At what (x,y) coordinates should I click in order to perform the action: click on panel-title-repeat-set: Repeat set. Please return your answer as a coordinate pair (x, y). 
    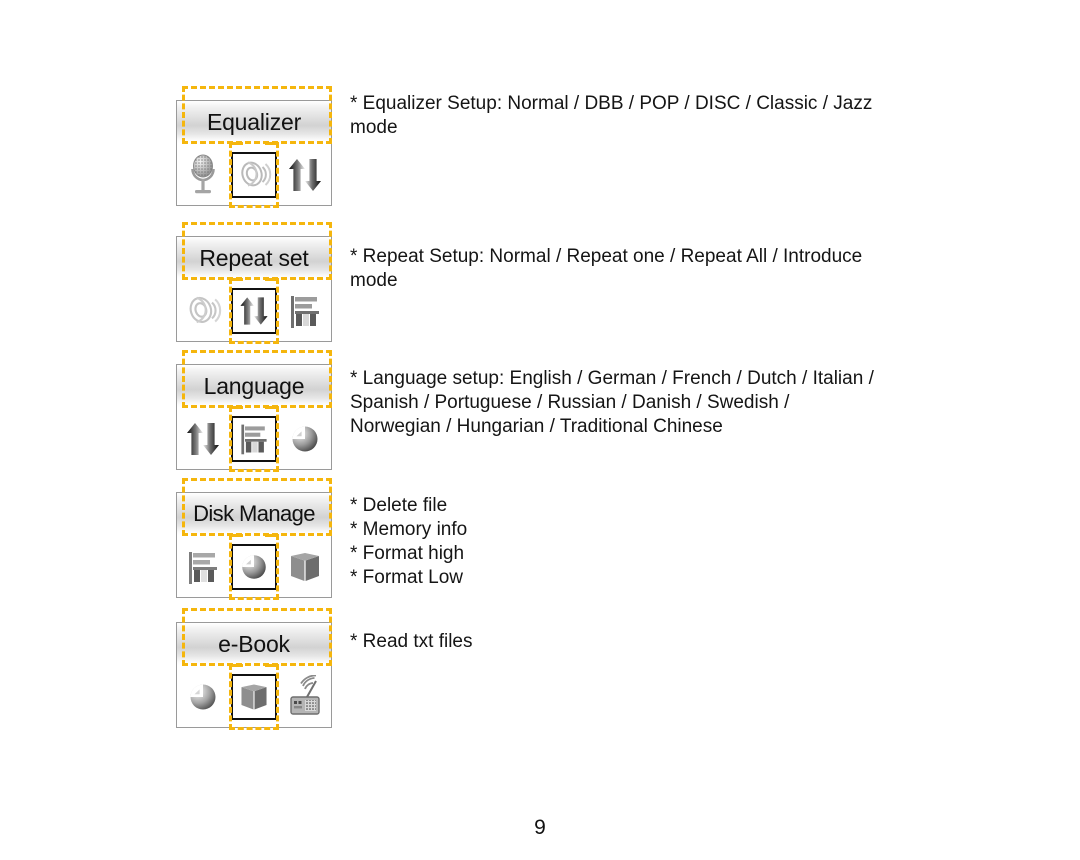
    Looking at the image, I should click on (254, 258).